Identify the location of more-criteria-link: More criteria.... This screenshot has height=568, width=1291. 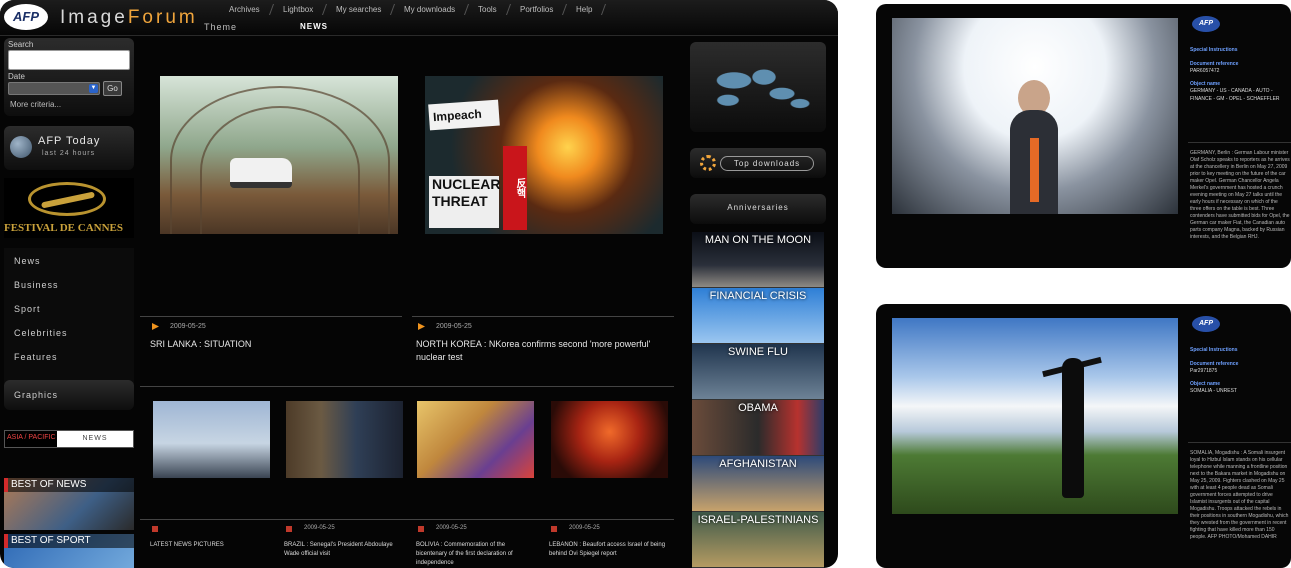
(35, 104).